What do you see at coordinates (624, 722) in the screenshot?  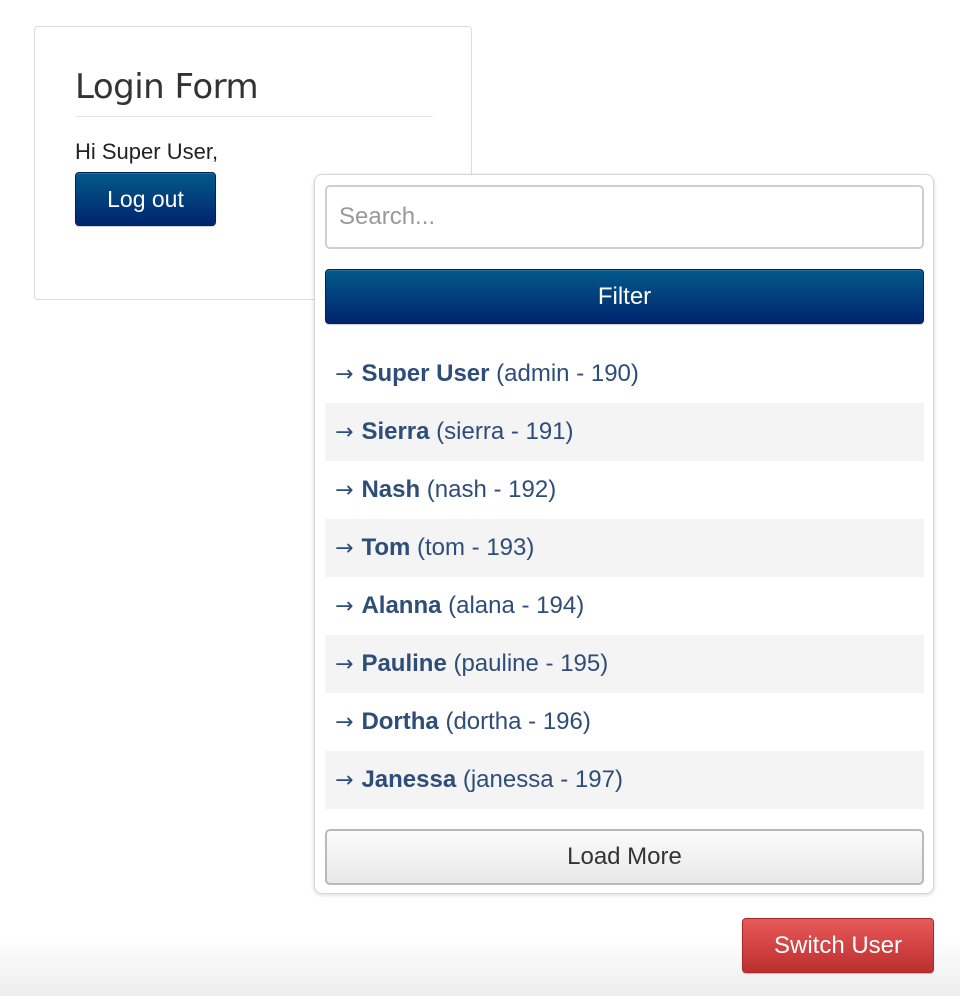 I see `user-list-item: → Dortha (dortha - 196)` at bounding box center [624, 722].